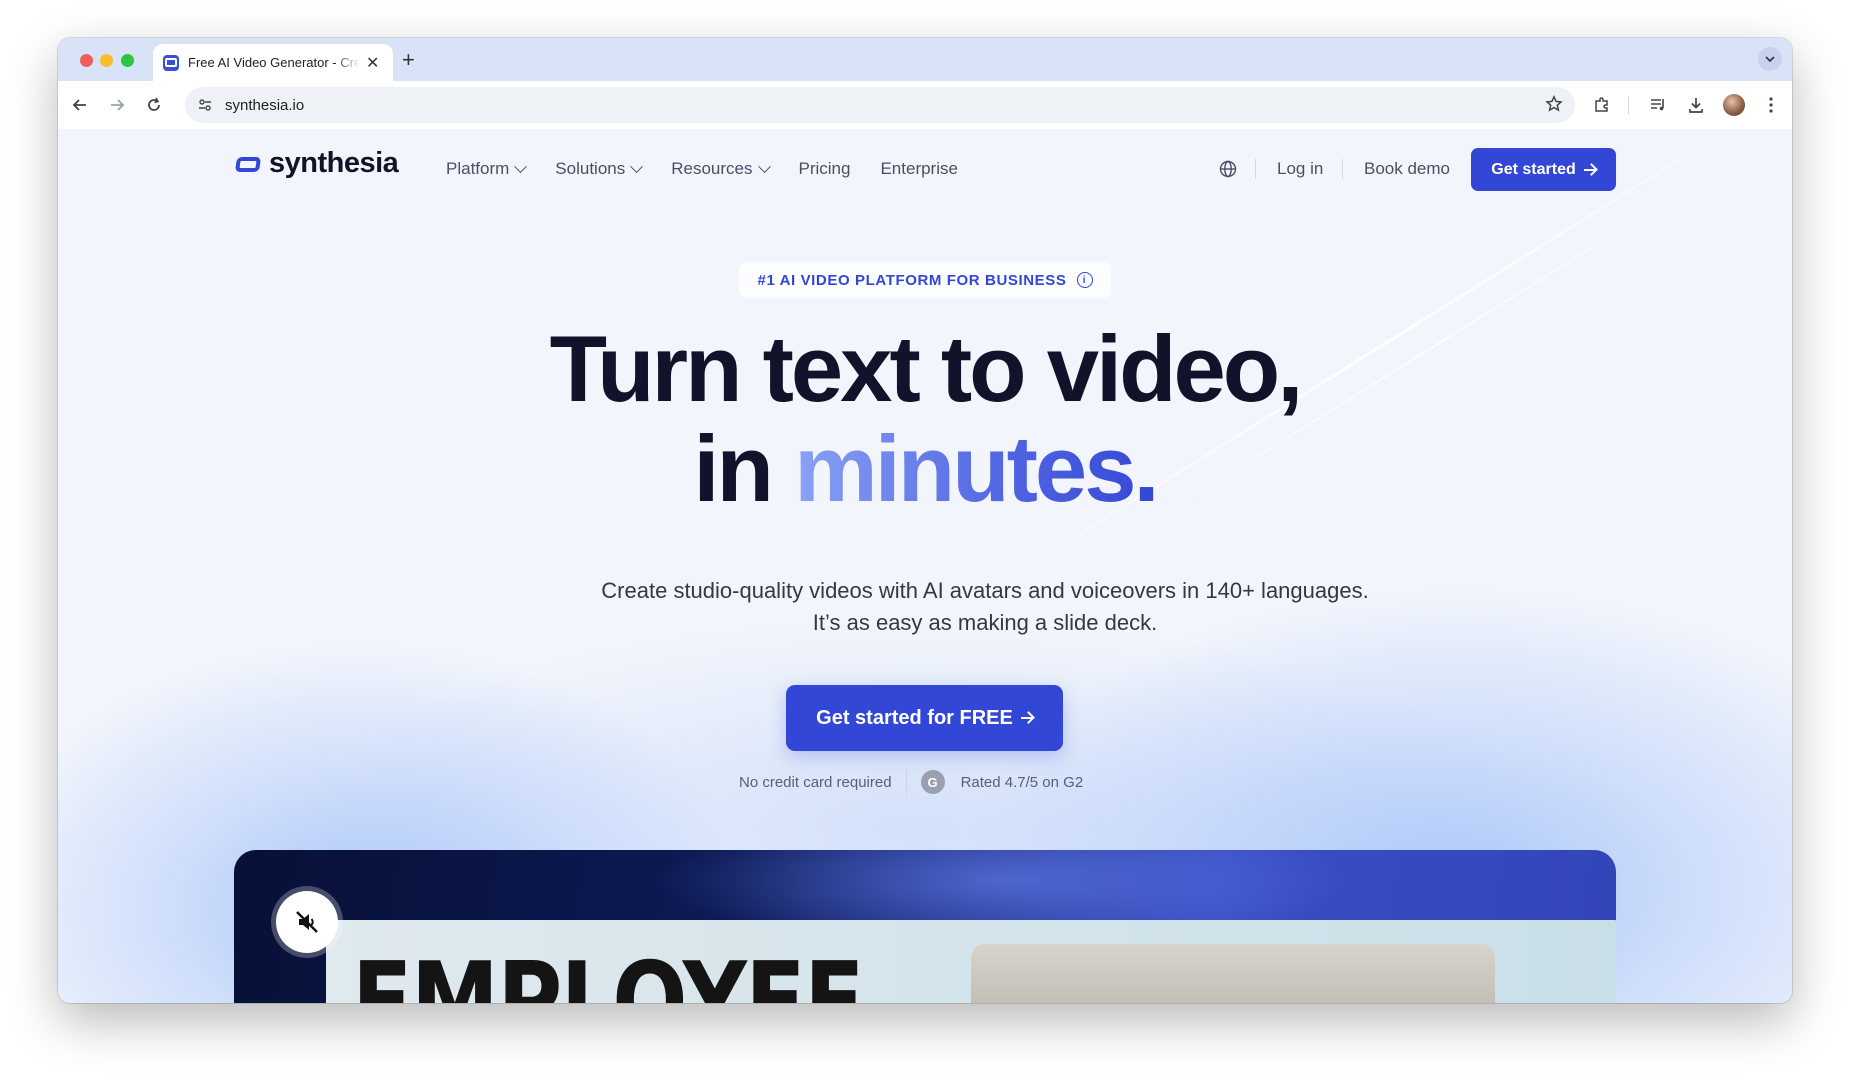  What do you see at coordinates (1300, 169) in the screenshot?
I see `login-link: Log in` at bounding box center [1300, 169].